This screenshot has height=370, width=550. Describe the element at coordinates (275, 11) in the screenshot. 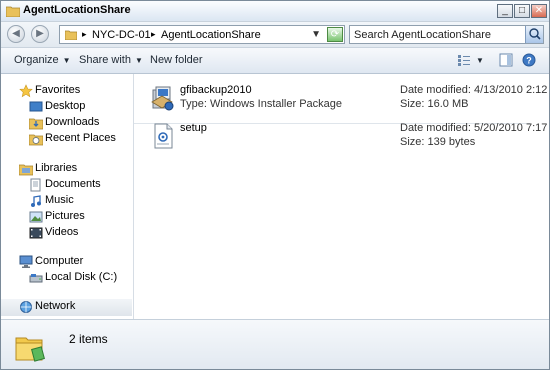

I see `title-bar: AgentLocationShare _ □ ✕` at that location.